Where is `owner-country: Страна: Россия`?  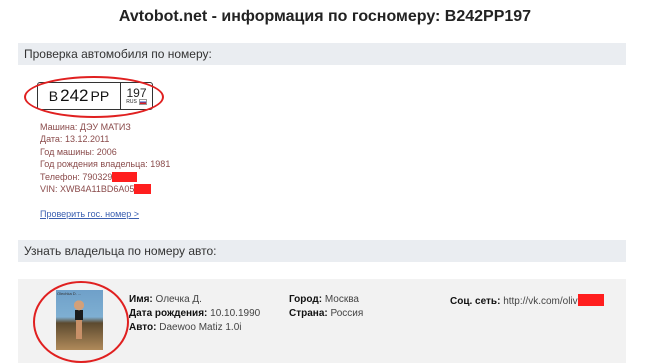 owner-country: Страна: Россия is located at coordinates (326, 313).